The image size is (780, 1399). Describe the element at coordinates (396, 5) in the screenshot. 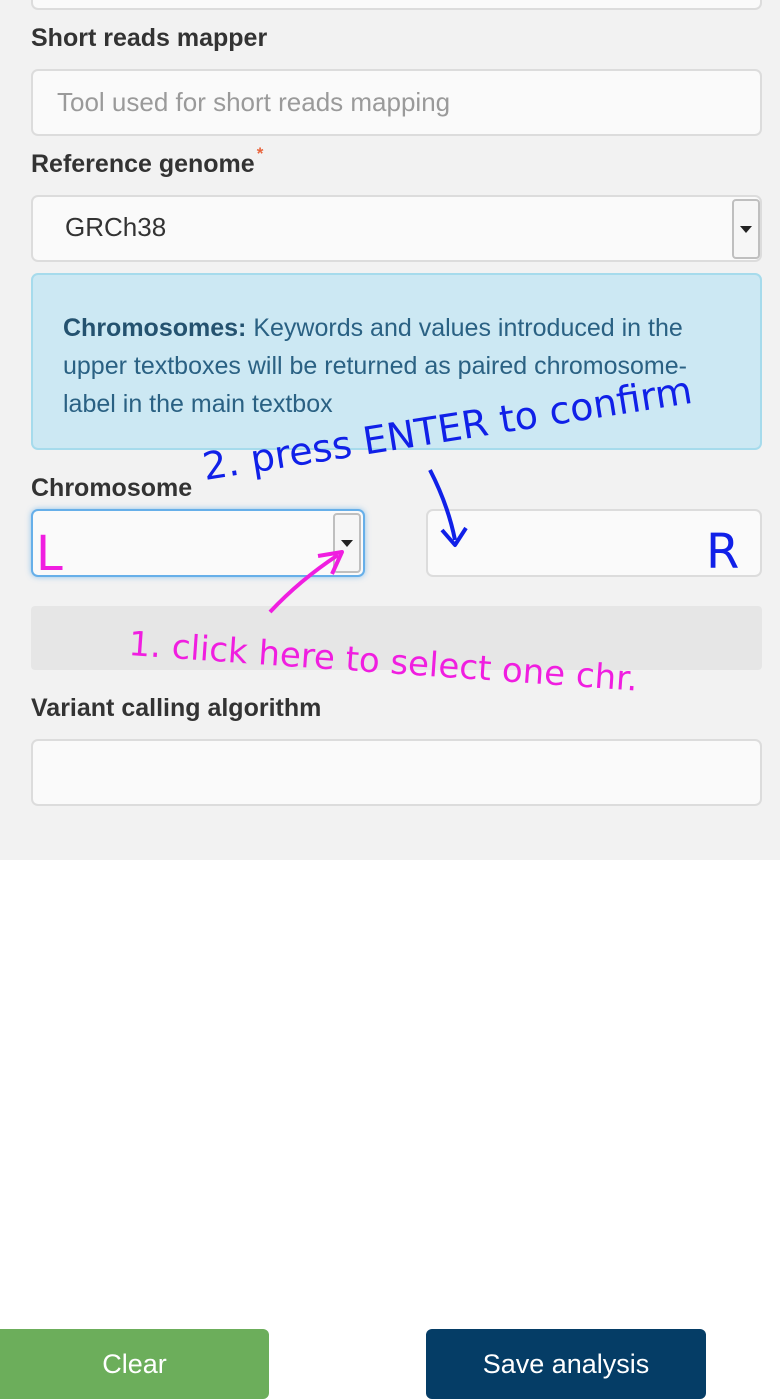

I see `previous-field` at that location.